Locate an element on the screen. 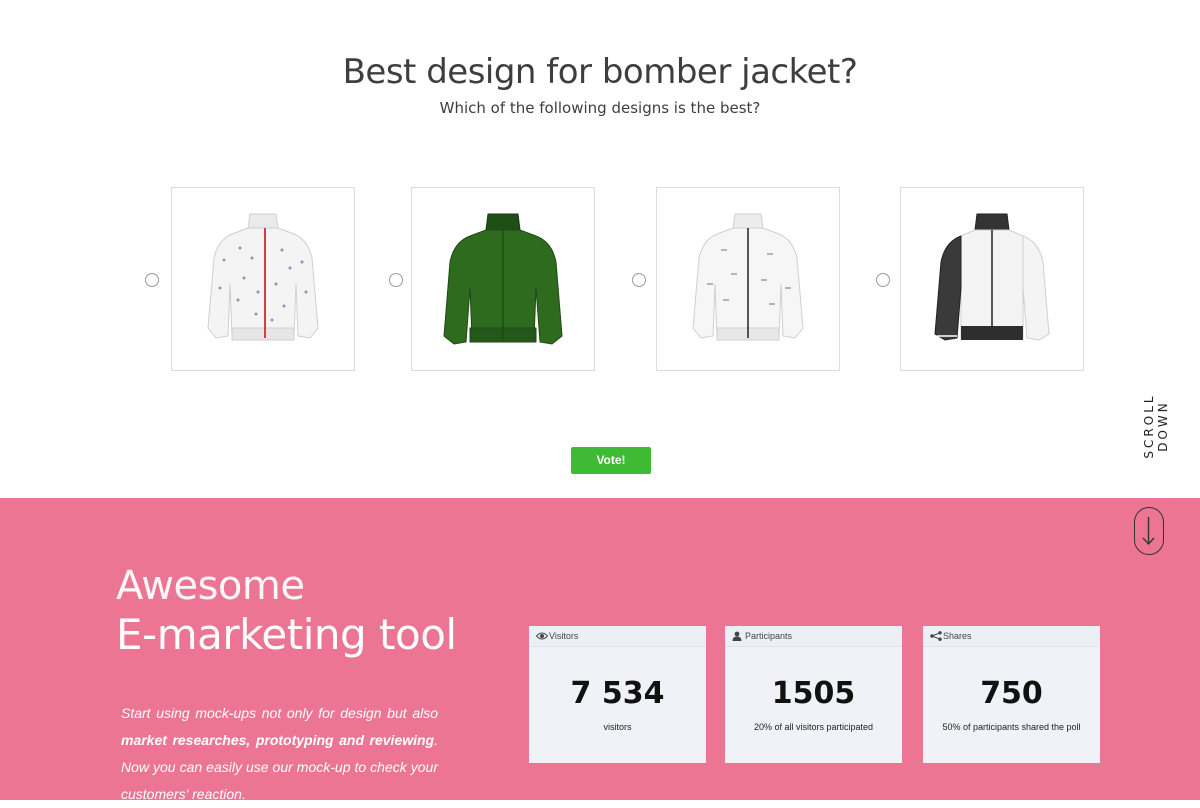 The width and height of the screenshot is (1200, 808). promo-heading-line2: E-marketing tool is located at coordinates (286, 634).